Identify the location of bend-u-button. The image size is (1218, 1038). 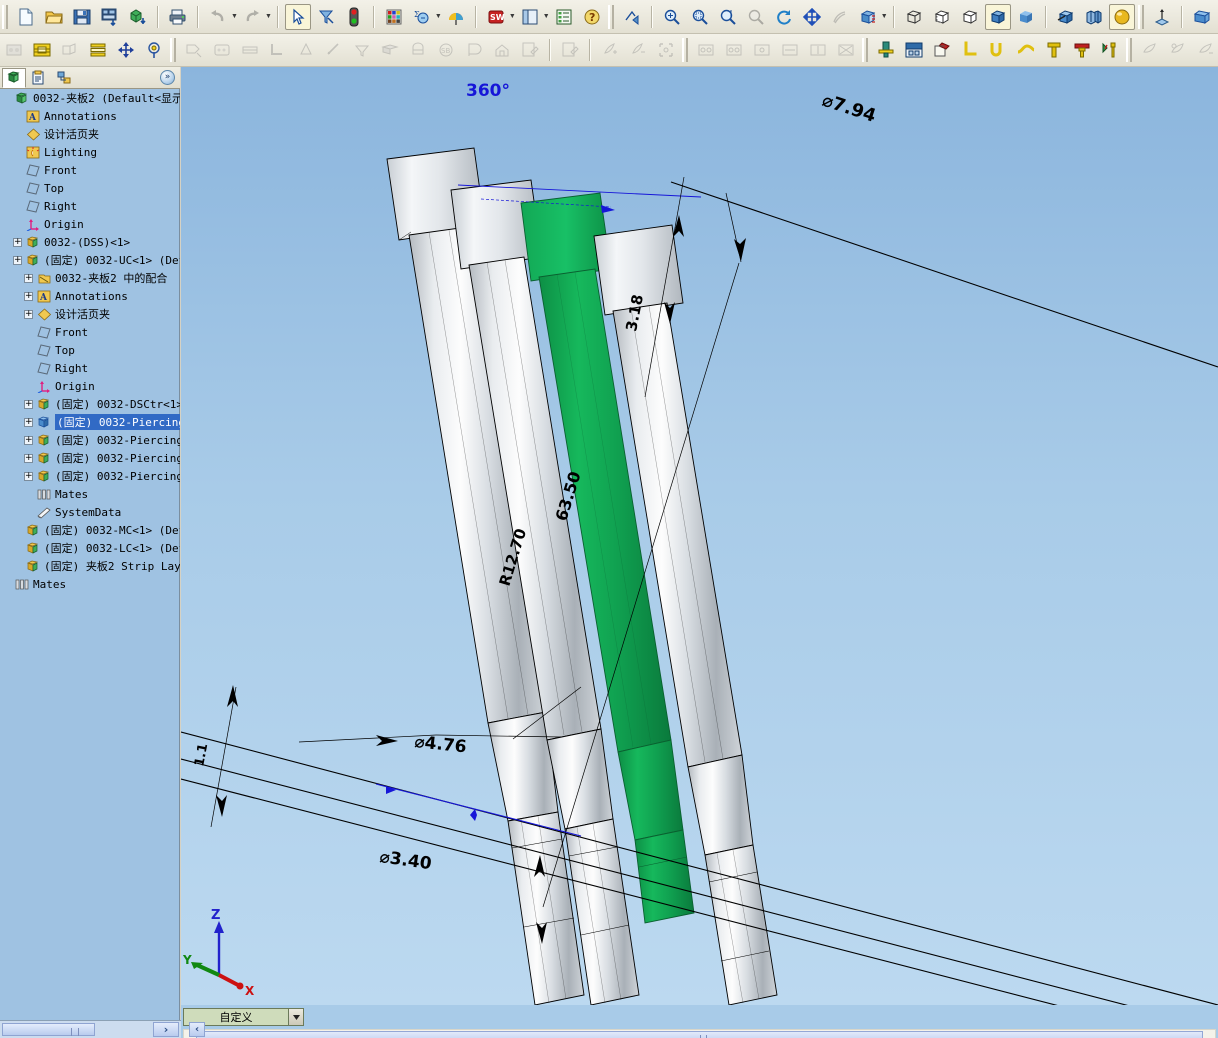
(998, 50).